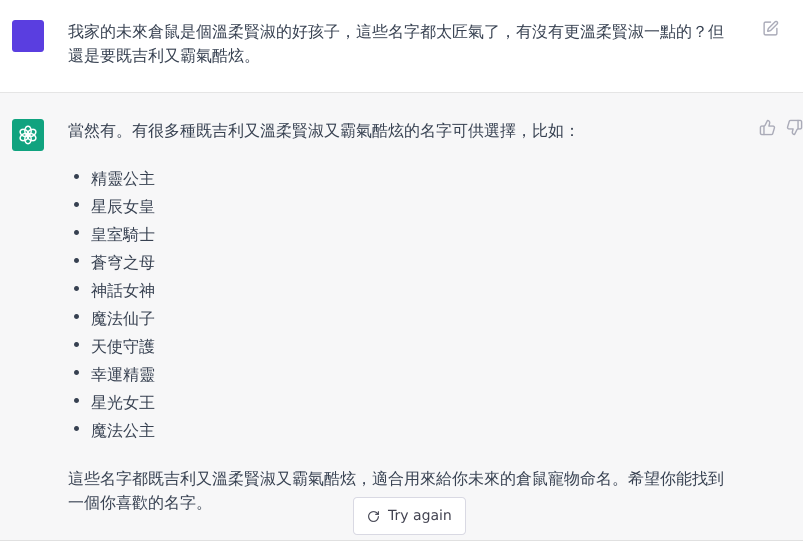  What do you see at coordinates (28, 135) in the screenshot?
I see `knot-logo-icon` at bounding box center [28, 135].